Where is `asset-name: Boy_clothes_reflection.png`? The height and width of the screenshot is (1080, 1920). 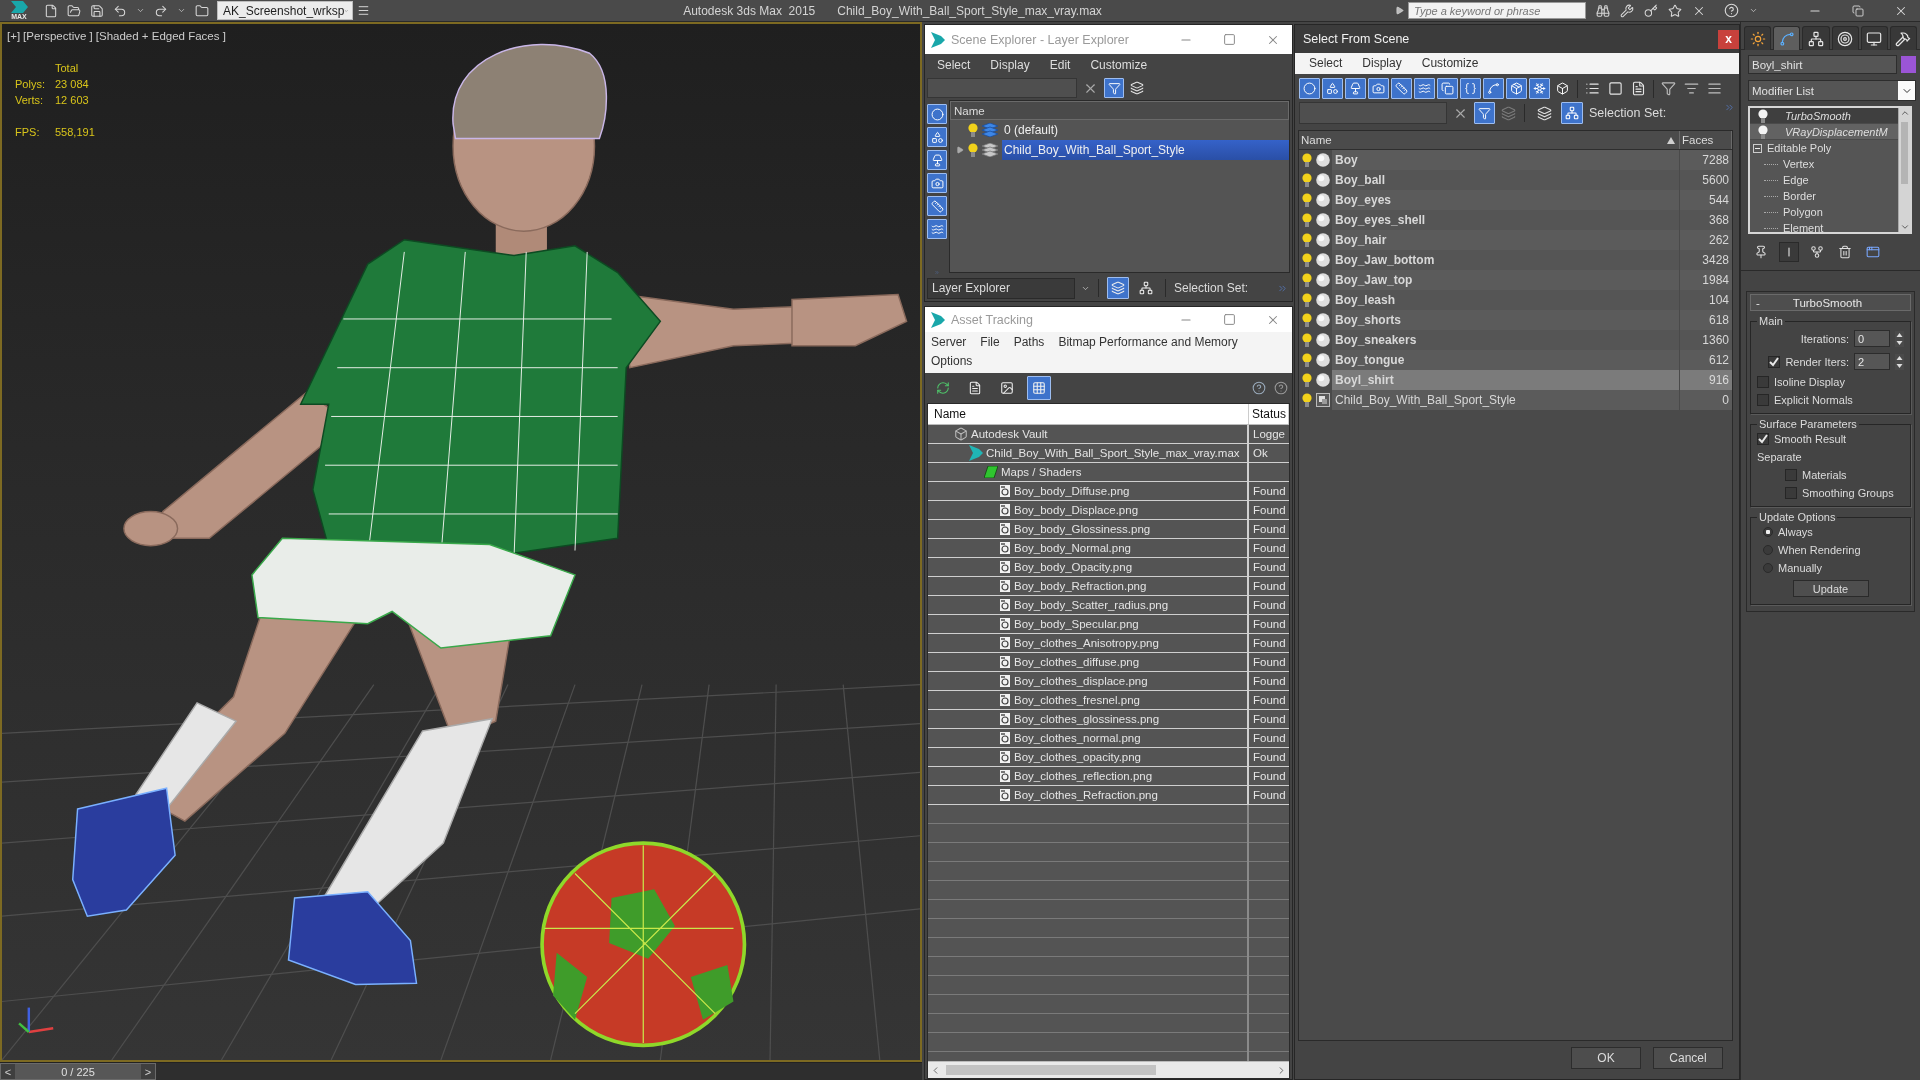 asset-name: Boy_clothes_reflection.png is located at coordinates (1083, 776).